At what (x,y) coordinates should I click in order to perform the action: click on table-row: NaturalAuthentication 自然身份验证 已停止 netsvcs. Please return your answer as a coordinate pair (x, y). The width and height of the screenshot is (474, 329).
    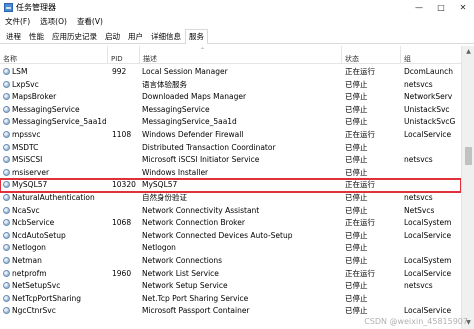
    Looking at the image, I should click on (230, 198).